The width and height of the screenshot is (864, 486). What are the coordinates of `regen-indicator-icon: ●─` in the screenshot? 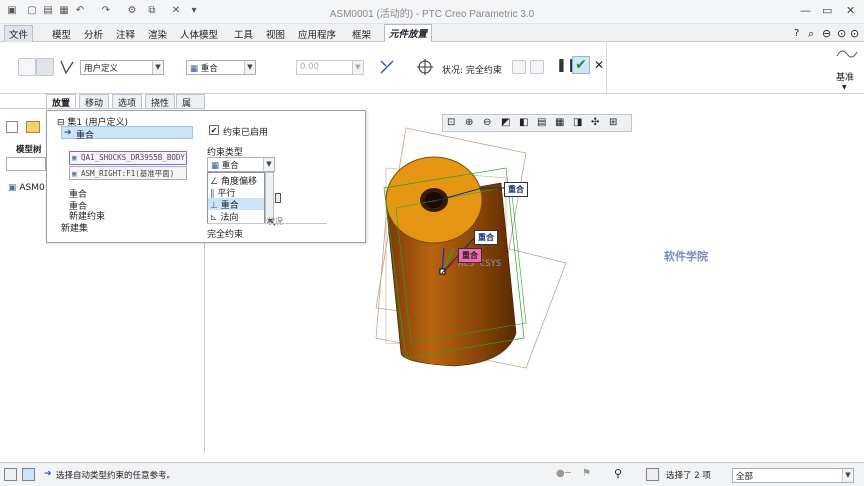 It's located at (563, 473).